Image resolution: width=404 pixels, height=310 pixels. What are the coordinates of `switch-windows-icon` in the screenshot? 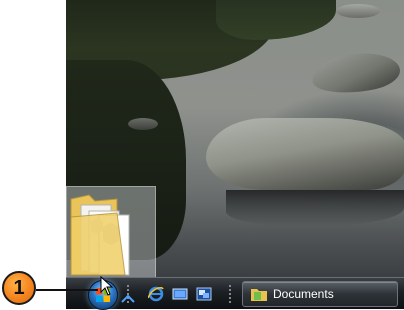 It's located at (128, 300).